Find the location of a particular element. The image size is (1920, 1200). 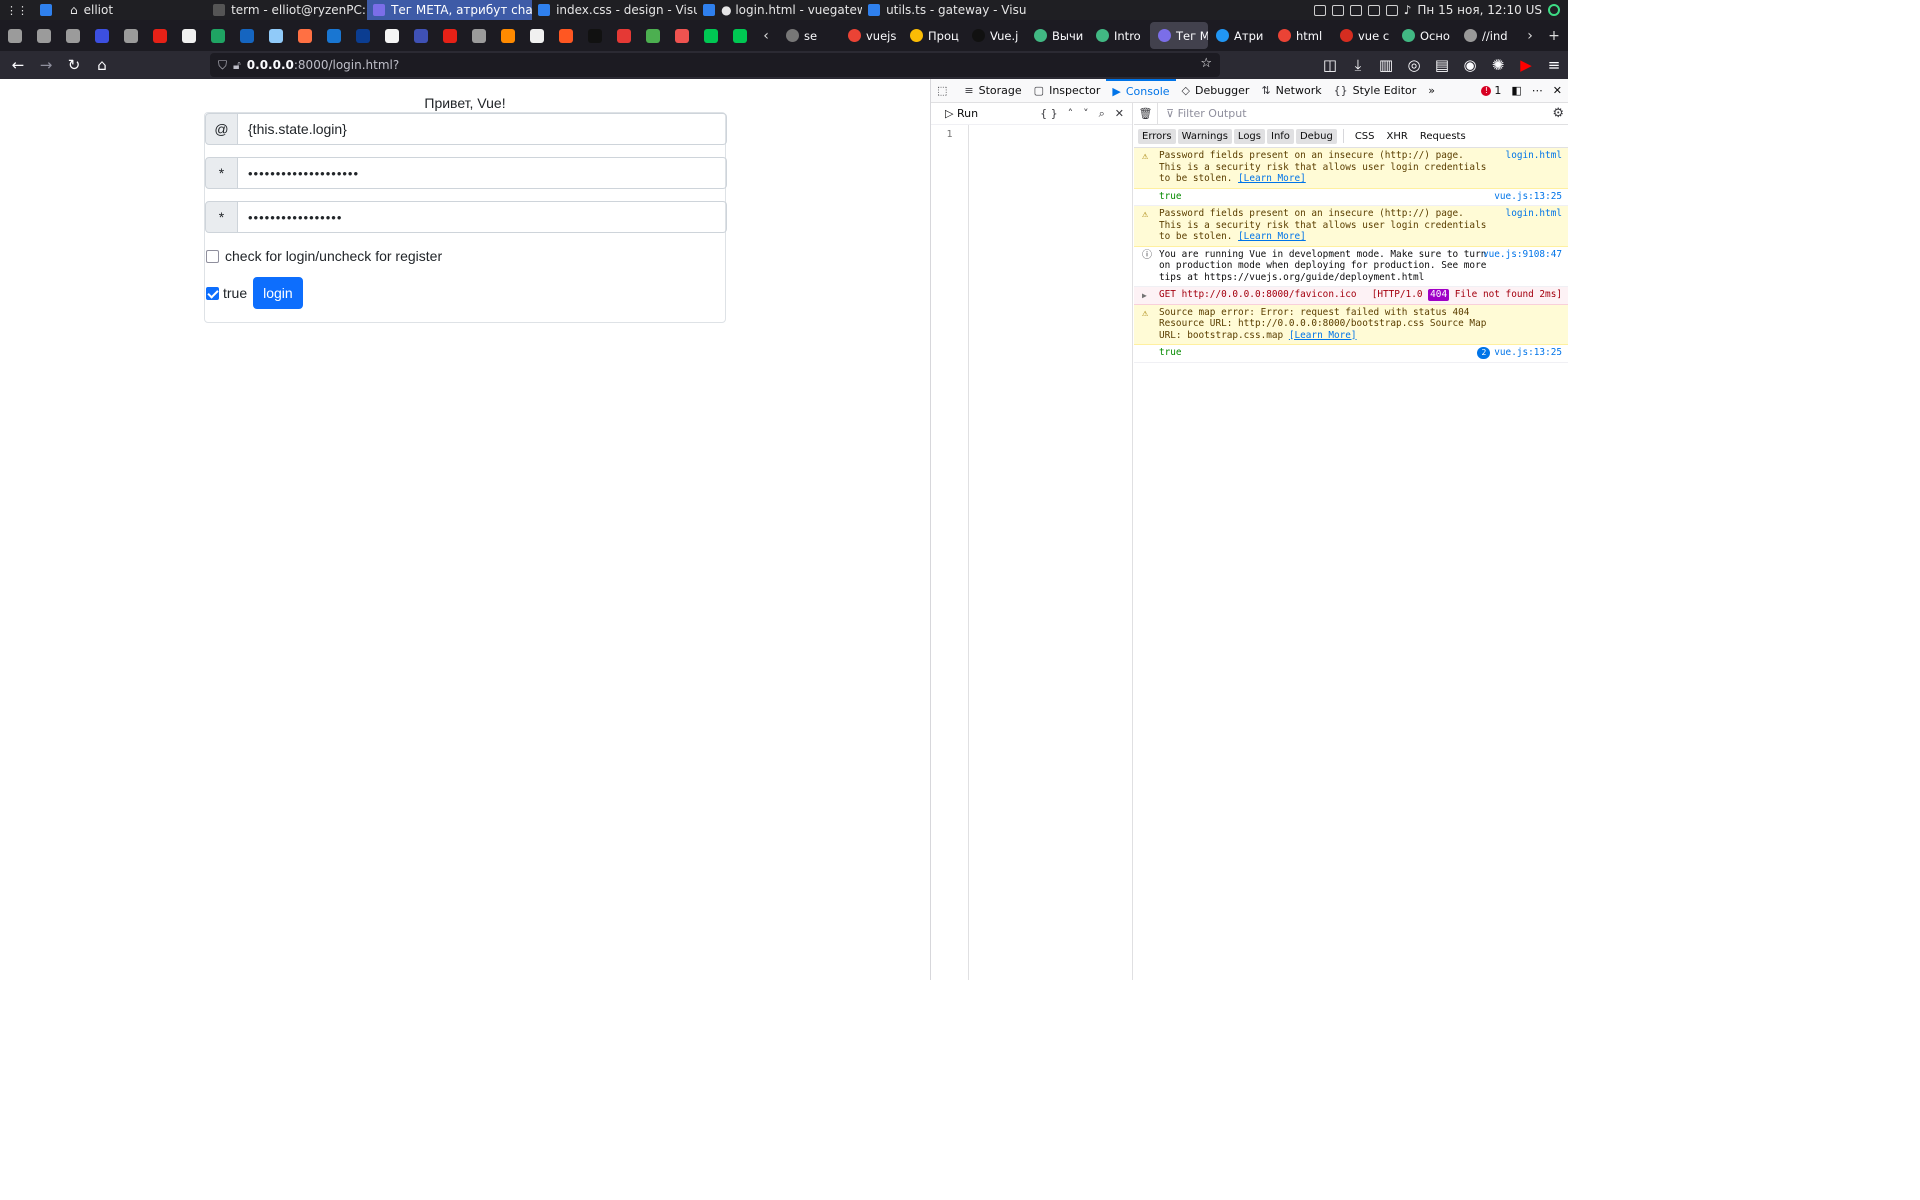

extension-icon: ◉ is located at coordinates (1470, 65).